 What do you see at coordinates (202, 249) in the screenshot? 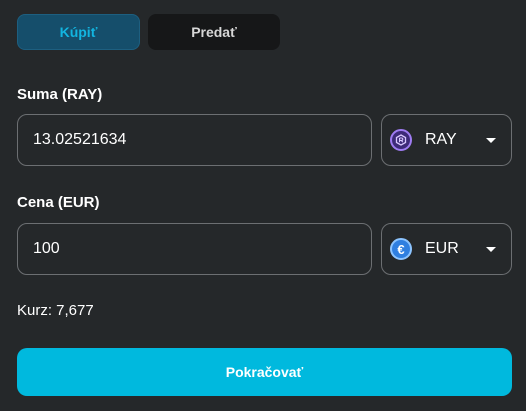
I see `price-input` at bounding box center [202, 249].